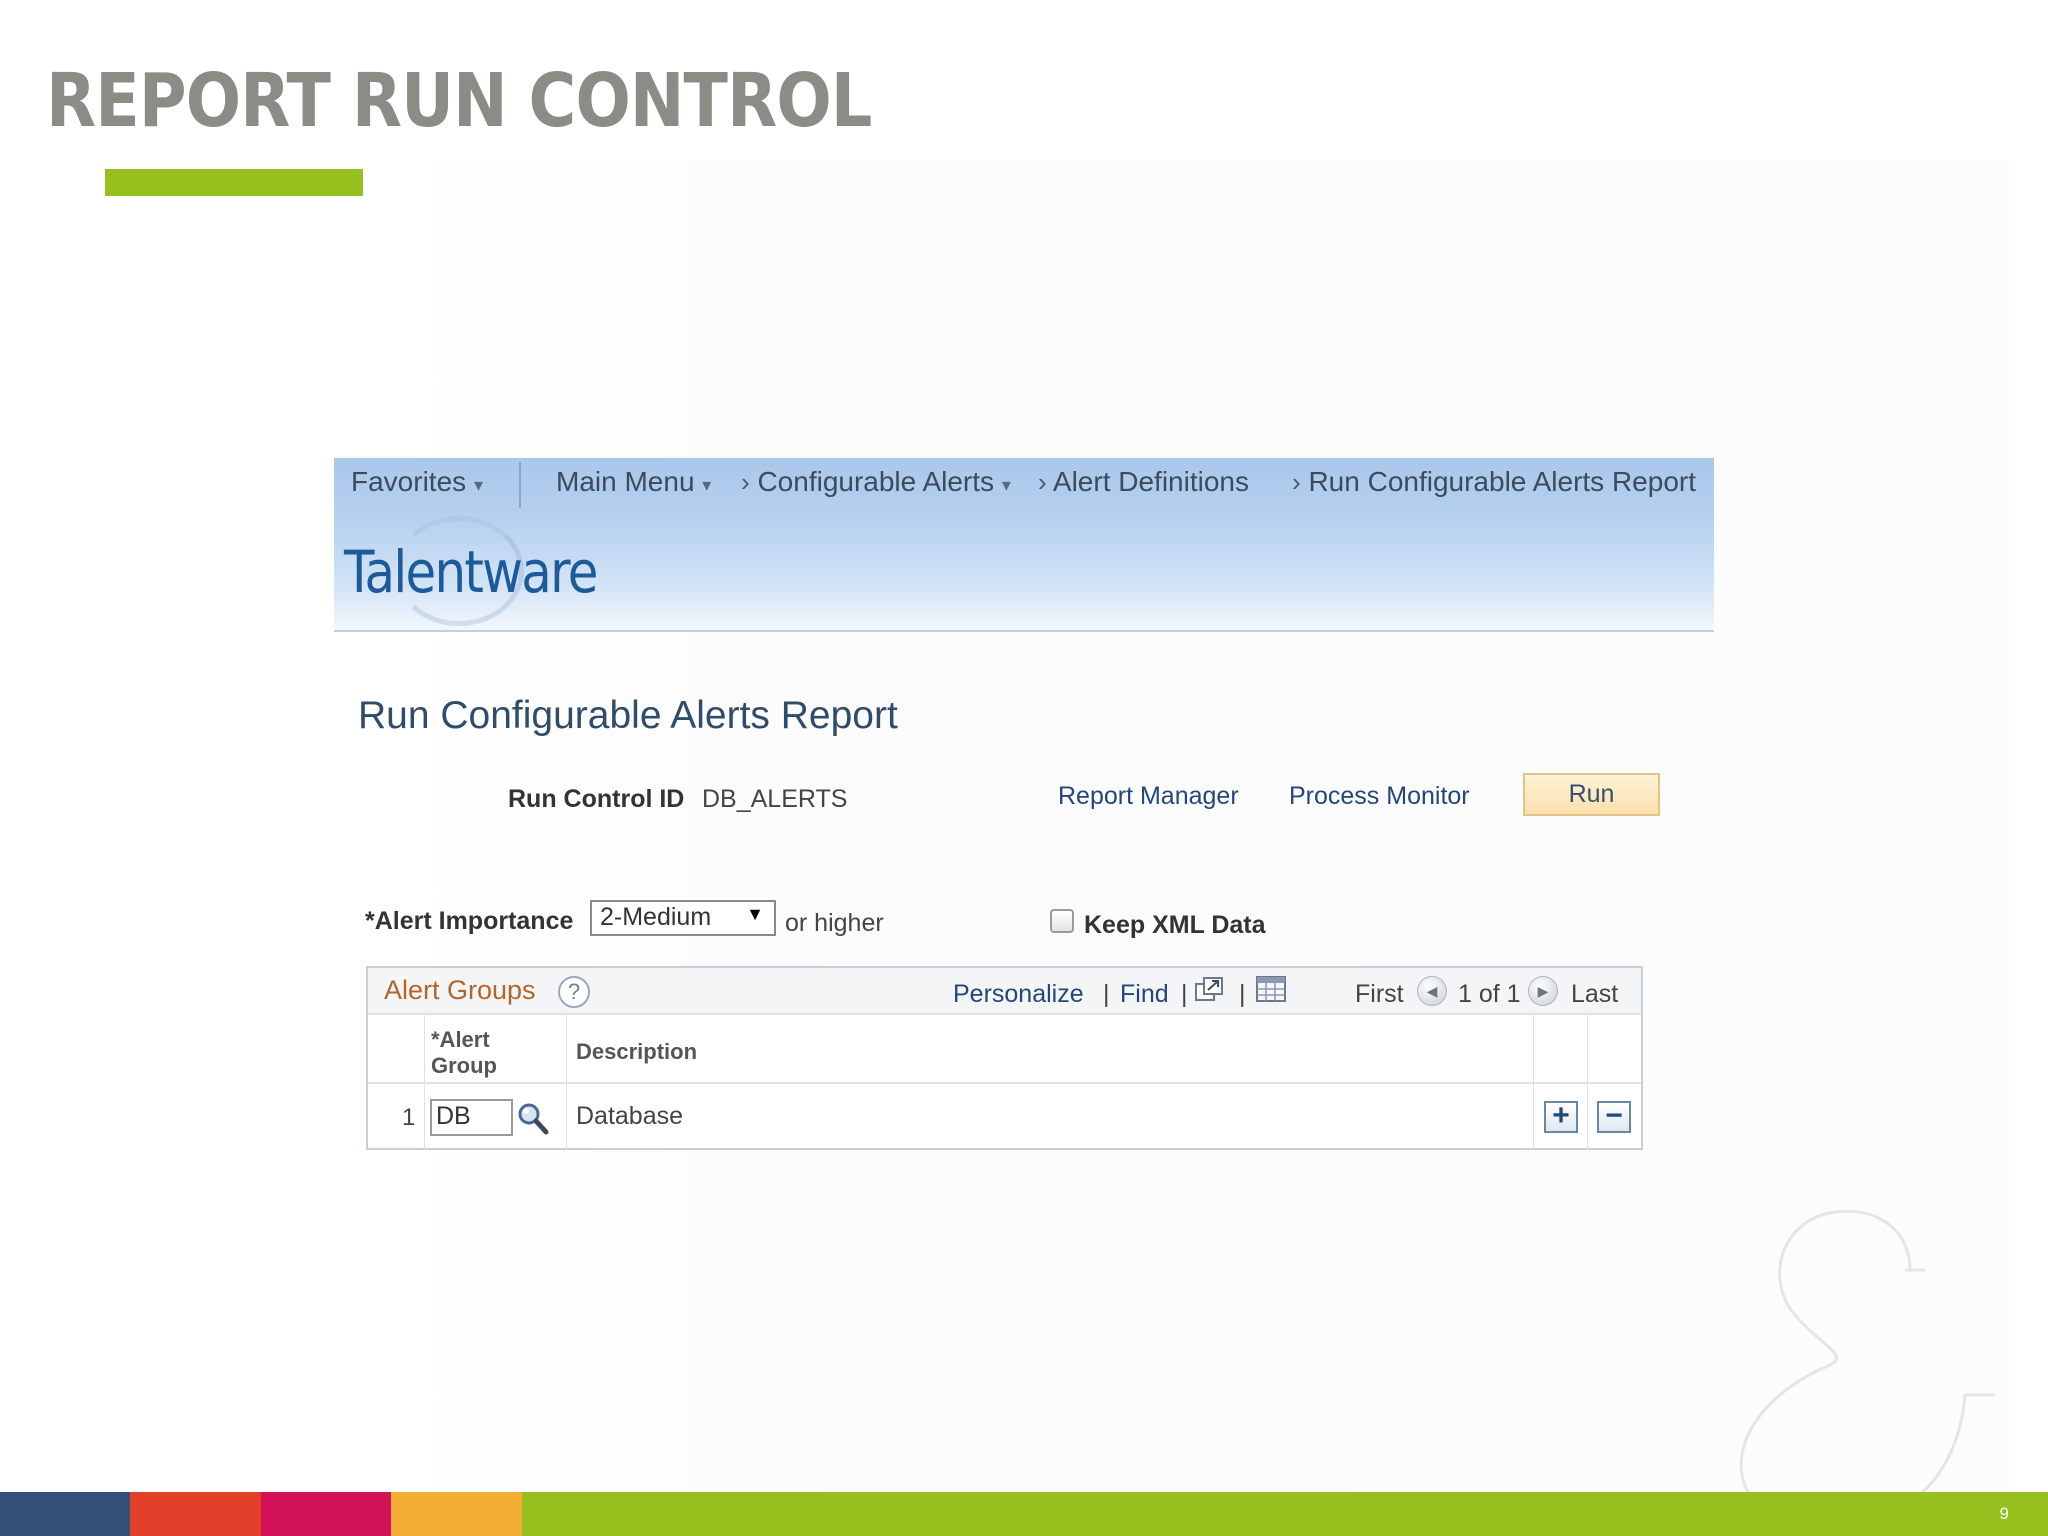  What do you see at coordinates (1150, 481) in the screenshot?
I see `breadcrumb-label: Alert Definitions` at bounding box center [1150, 481].